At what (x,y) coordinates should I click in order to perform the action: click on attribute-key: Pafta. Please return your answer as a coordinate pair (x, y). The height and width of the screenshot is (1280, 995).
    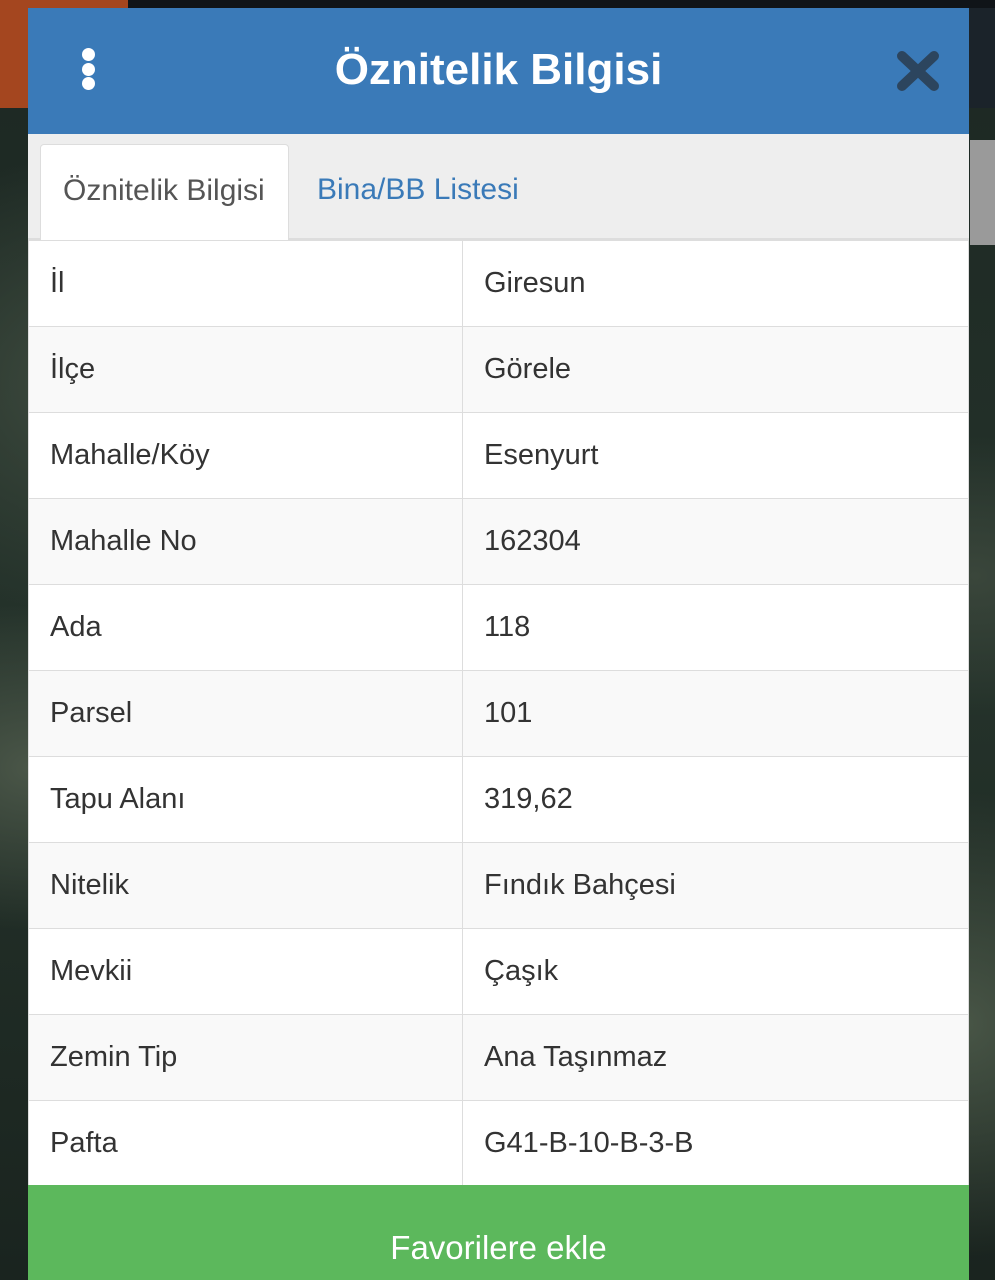
    Looking at the image, I should click on (245, 1143).